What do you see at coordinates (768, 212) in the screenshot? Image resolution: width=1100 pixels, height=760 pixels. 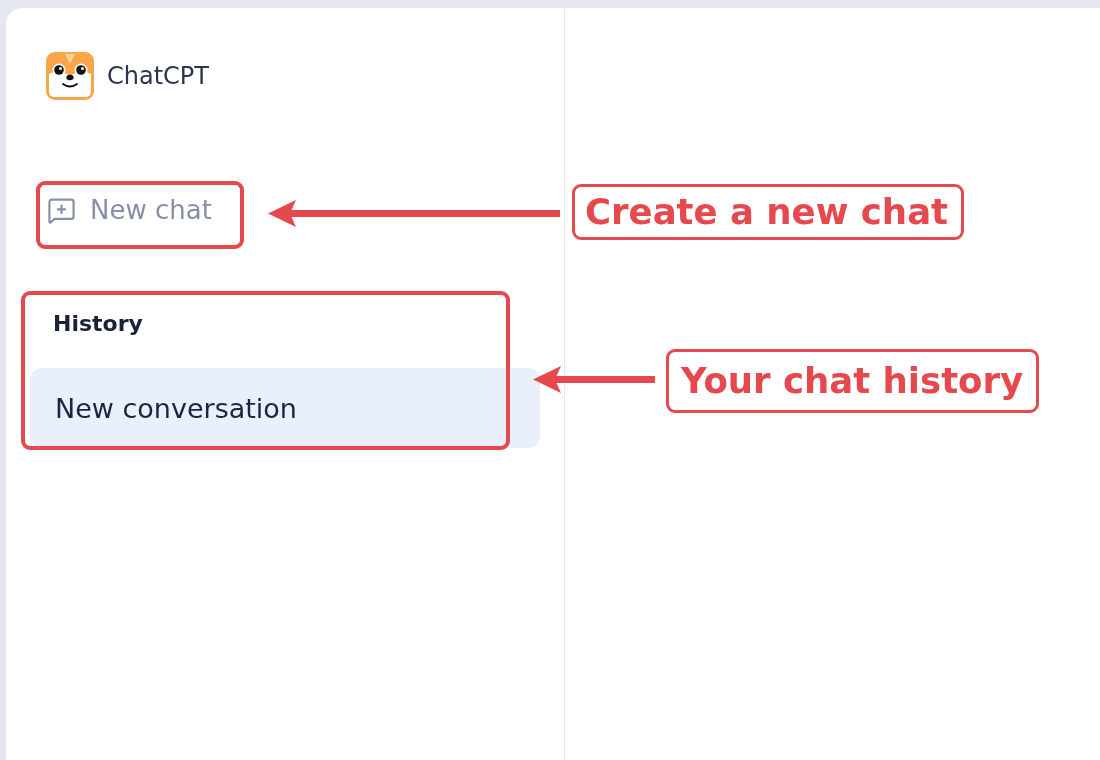 I see `callout-label: Create a new chat` at bounding box center [768, 212].